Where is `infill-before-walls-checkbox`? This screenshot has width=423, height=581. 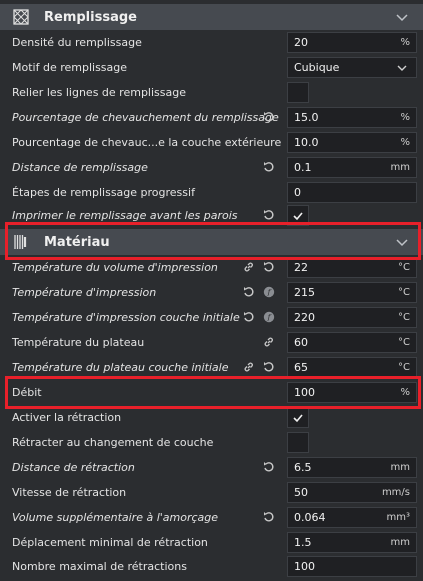
infill-before-walls-checkbox is located at coordinates (298, 215).